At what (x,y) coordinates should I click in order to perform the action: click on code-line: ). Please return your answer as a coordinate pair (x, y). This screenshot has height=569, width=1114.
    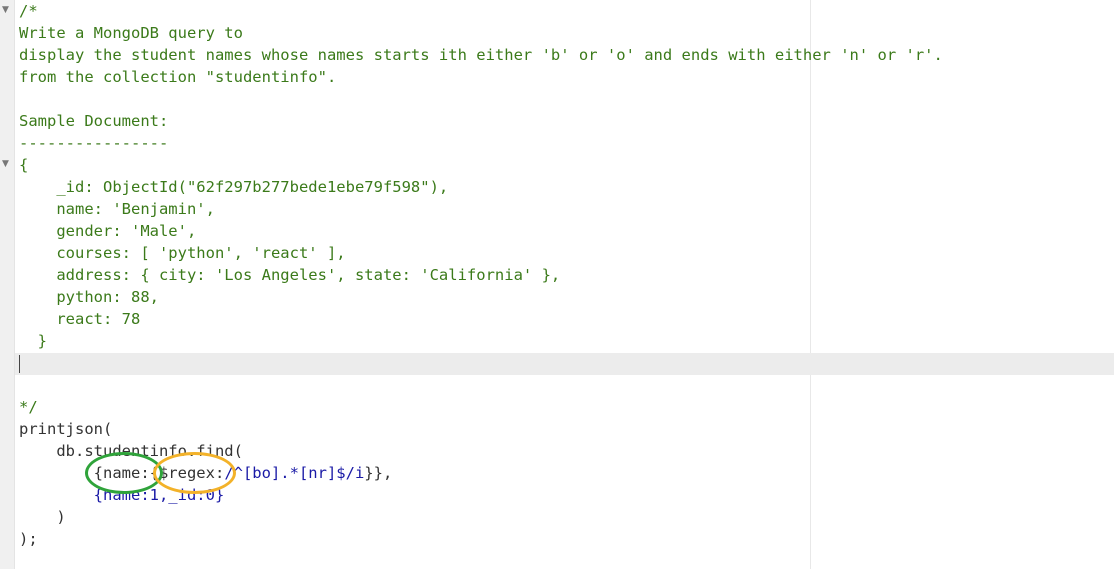
    Looking at the image, I should click on (42, 517).